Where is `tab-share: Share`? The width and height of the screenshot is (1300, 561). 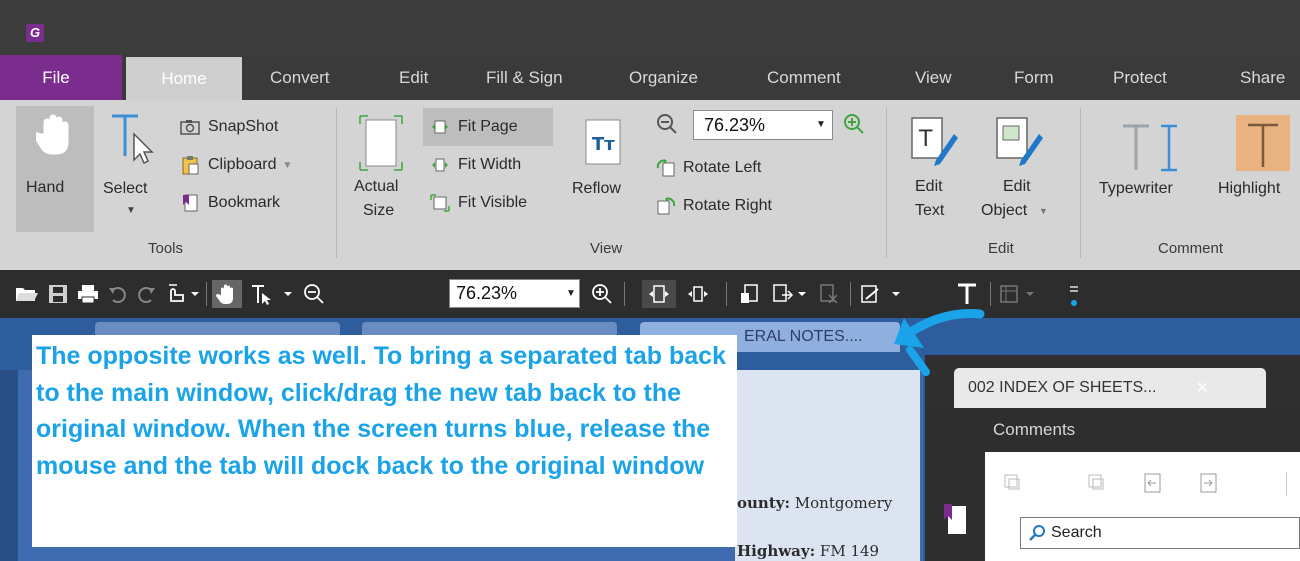 tab-share: Share is located at coordinates (1262, 77).